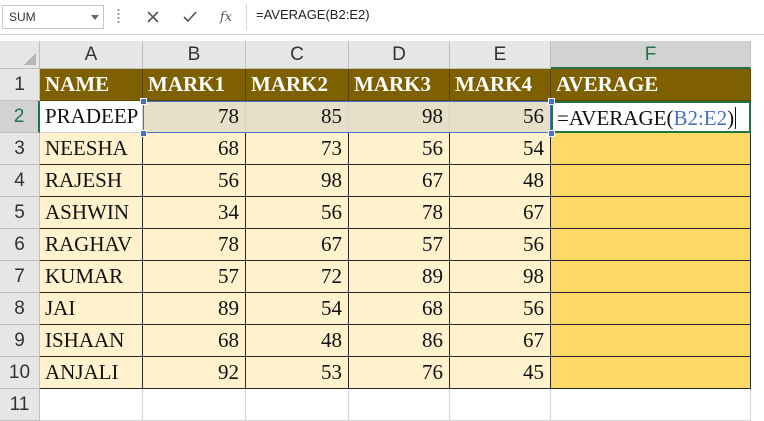 The image size is (764, 421). I want to click on formula-bar-divider, so click(246, 17).